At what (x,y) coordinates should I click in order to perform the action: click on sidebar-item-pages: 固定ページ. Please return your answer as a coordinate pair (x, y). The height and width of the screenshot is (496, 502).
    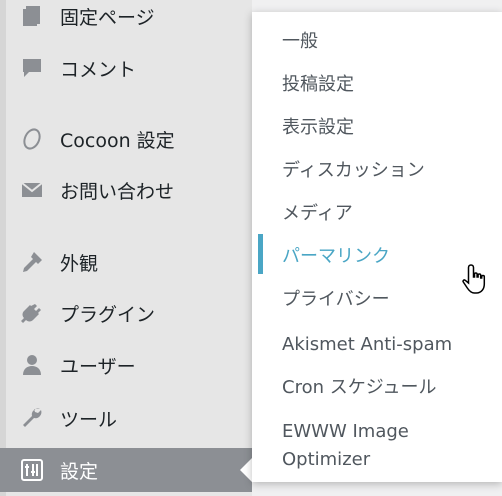
    Looking at the image, I should click on (126, 19).